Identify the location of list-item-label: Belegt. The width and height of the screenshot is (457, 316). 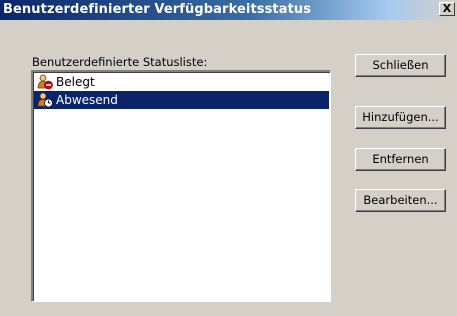
(75, 82).